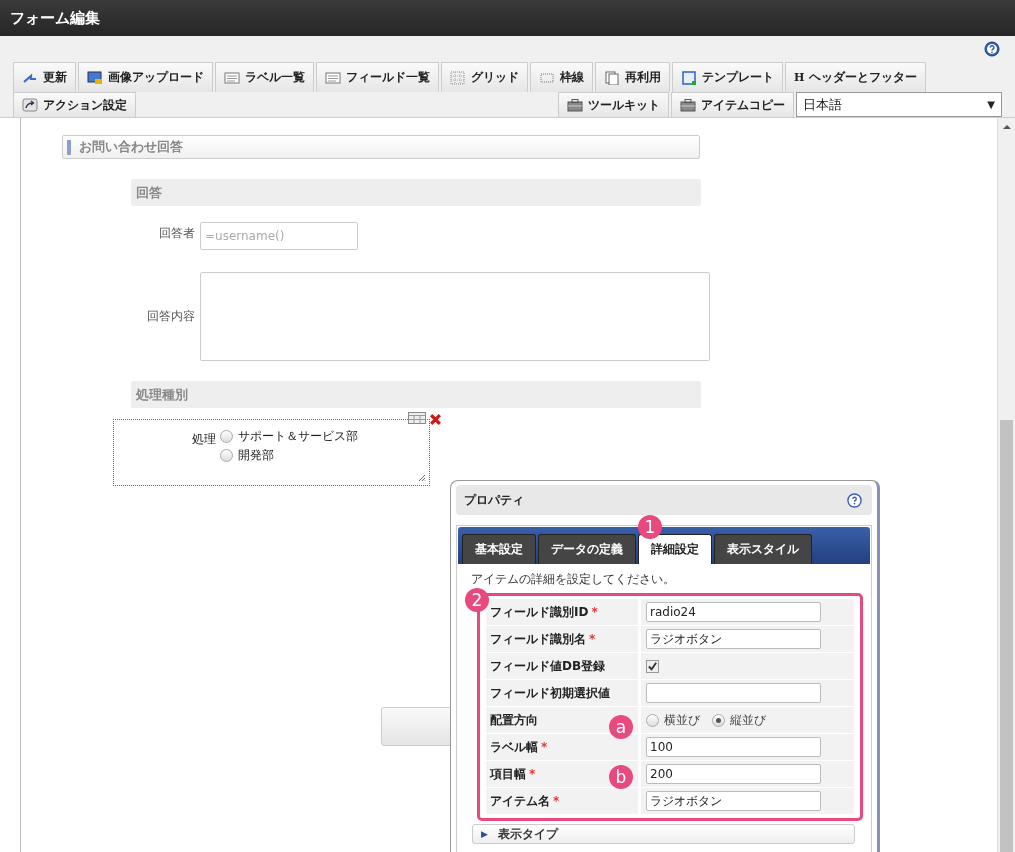 This screenshot has width=1015, height=852. Describe the element at coordinates (739, 720) in the screenshot. I see `radio-option: 縦並び` at that location.